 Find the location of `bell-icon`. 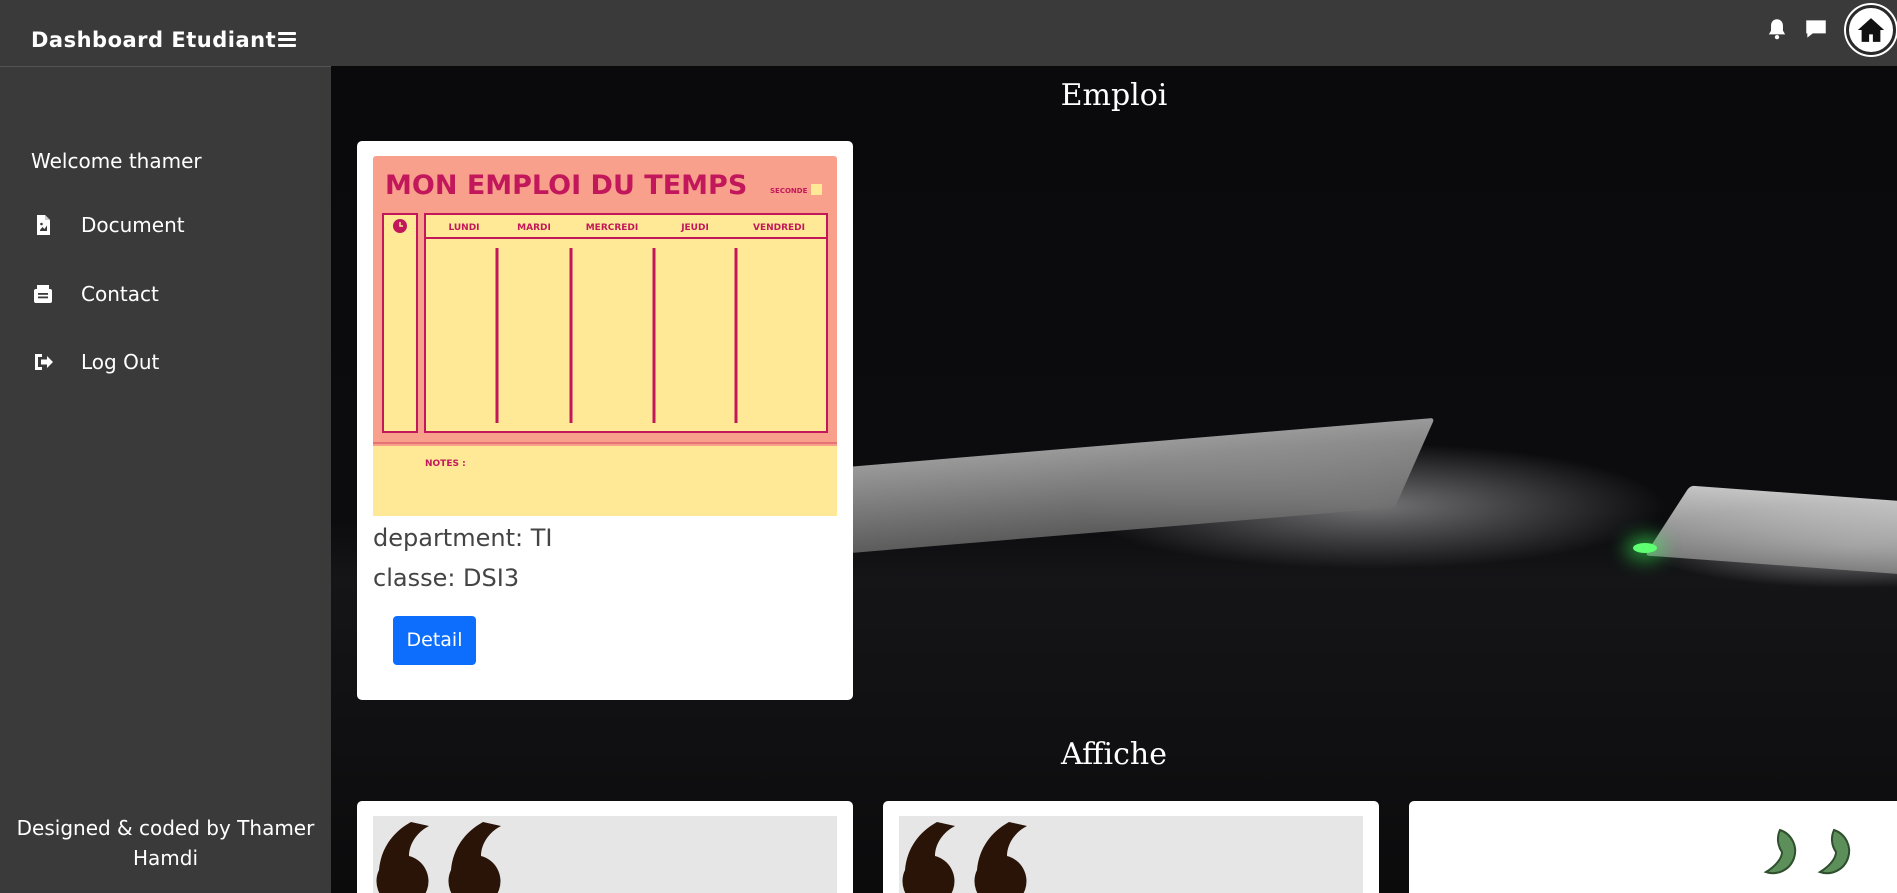

bell-icon is located at coordinates (1777, 29).